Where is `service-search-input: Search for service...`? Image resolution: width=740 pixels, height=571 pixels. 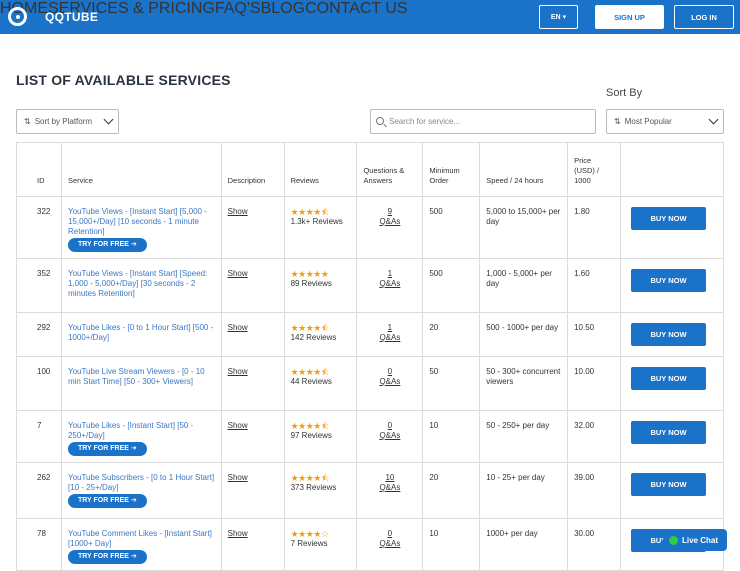
service-search-input: Search for service... is located at coordinates (483, 121).